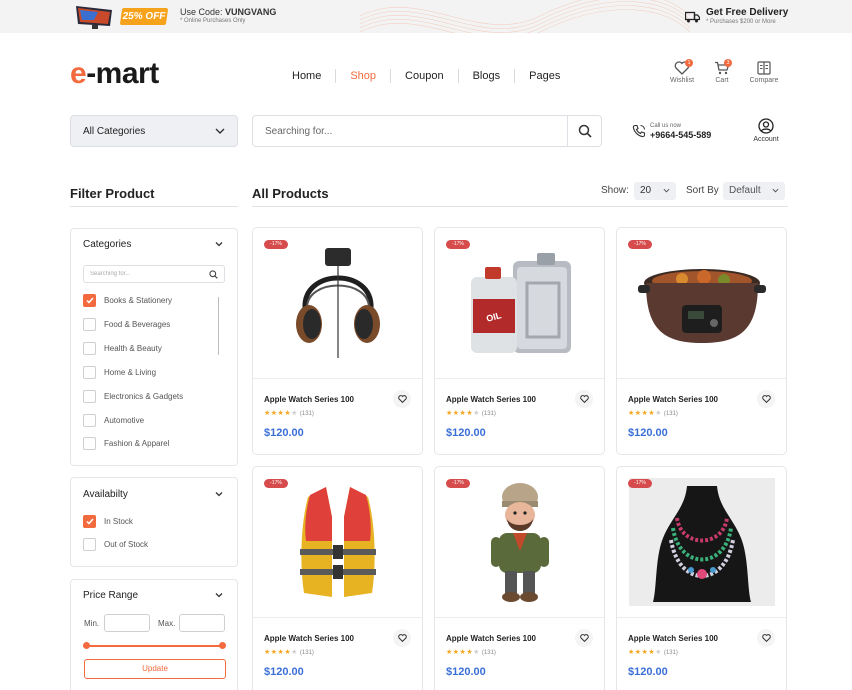 This screenshot has width=852, height=690. I want to click on availability-option: Out of Stock, so click(115, 544).